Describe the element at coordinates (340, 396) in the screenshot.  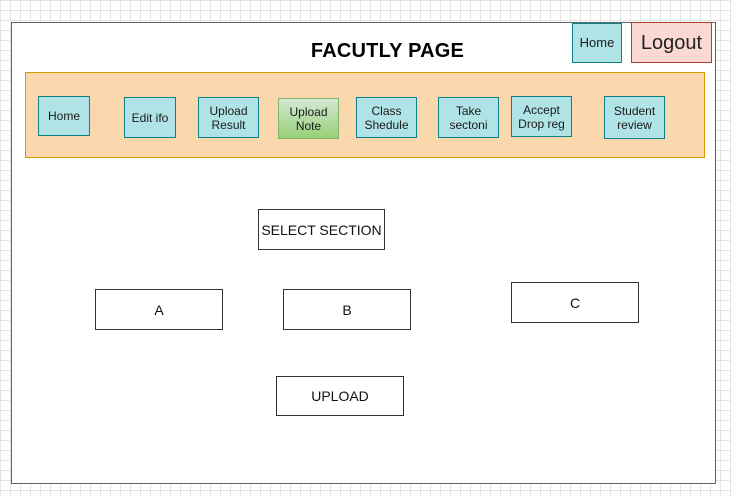
I see `upload-button: UPLOAD` at that location.